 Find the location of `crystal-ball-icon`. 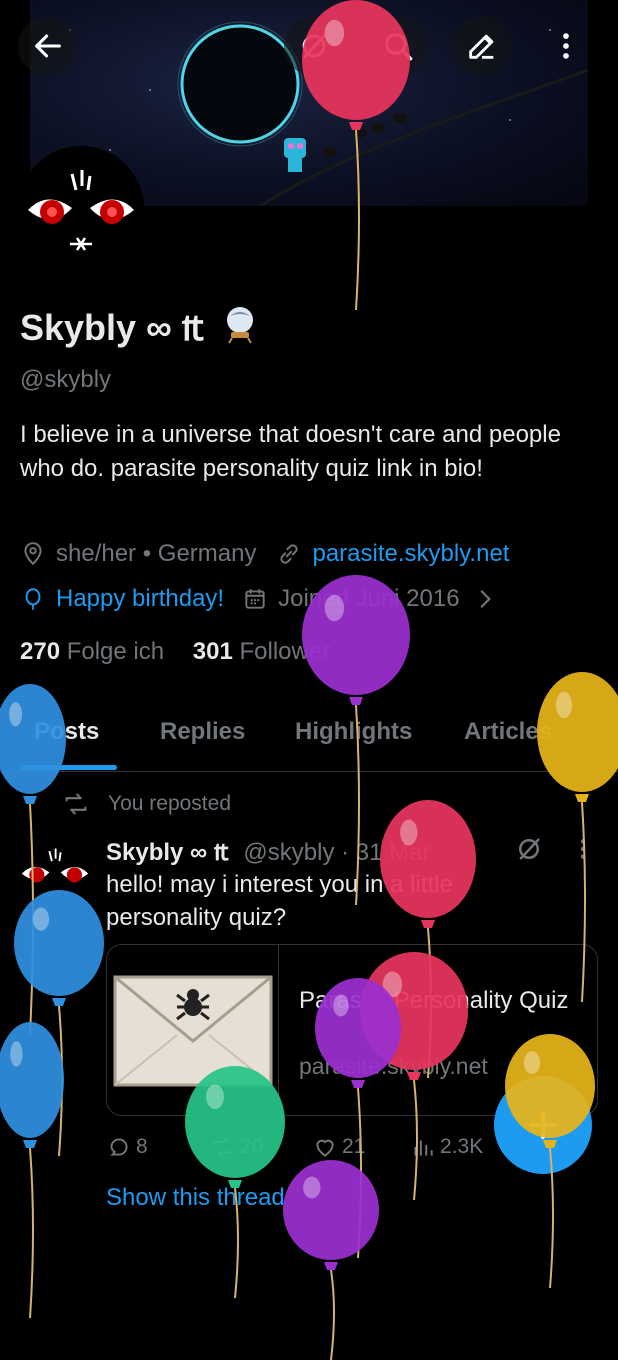

crystal-ball-icon is located at coordinates (240, 325).